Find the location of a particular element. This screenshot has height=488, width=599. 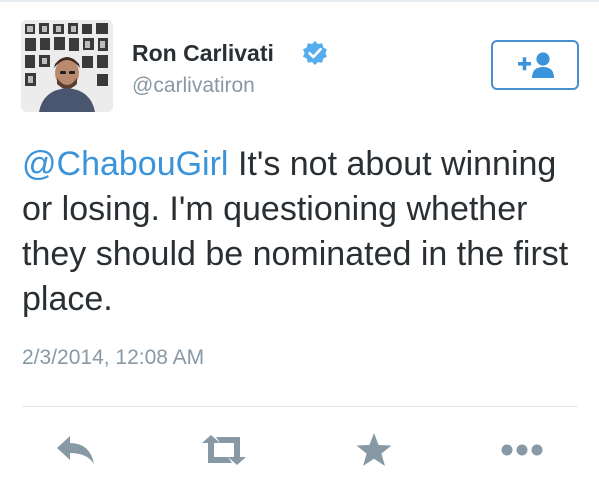

actions-divider is located at coordinates (300, 406).